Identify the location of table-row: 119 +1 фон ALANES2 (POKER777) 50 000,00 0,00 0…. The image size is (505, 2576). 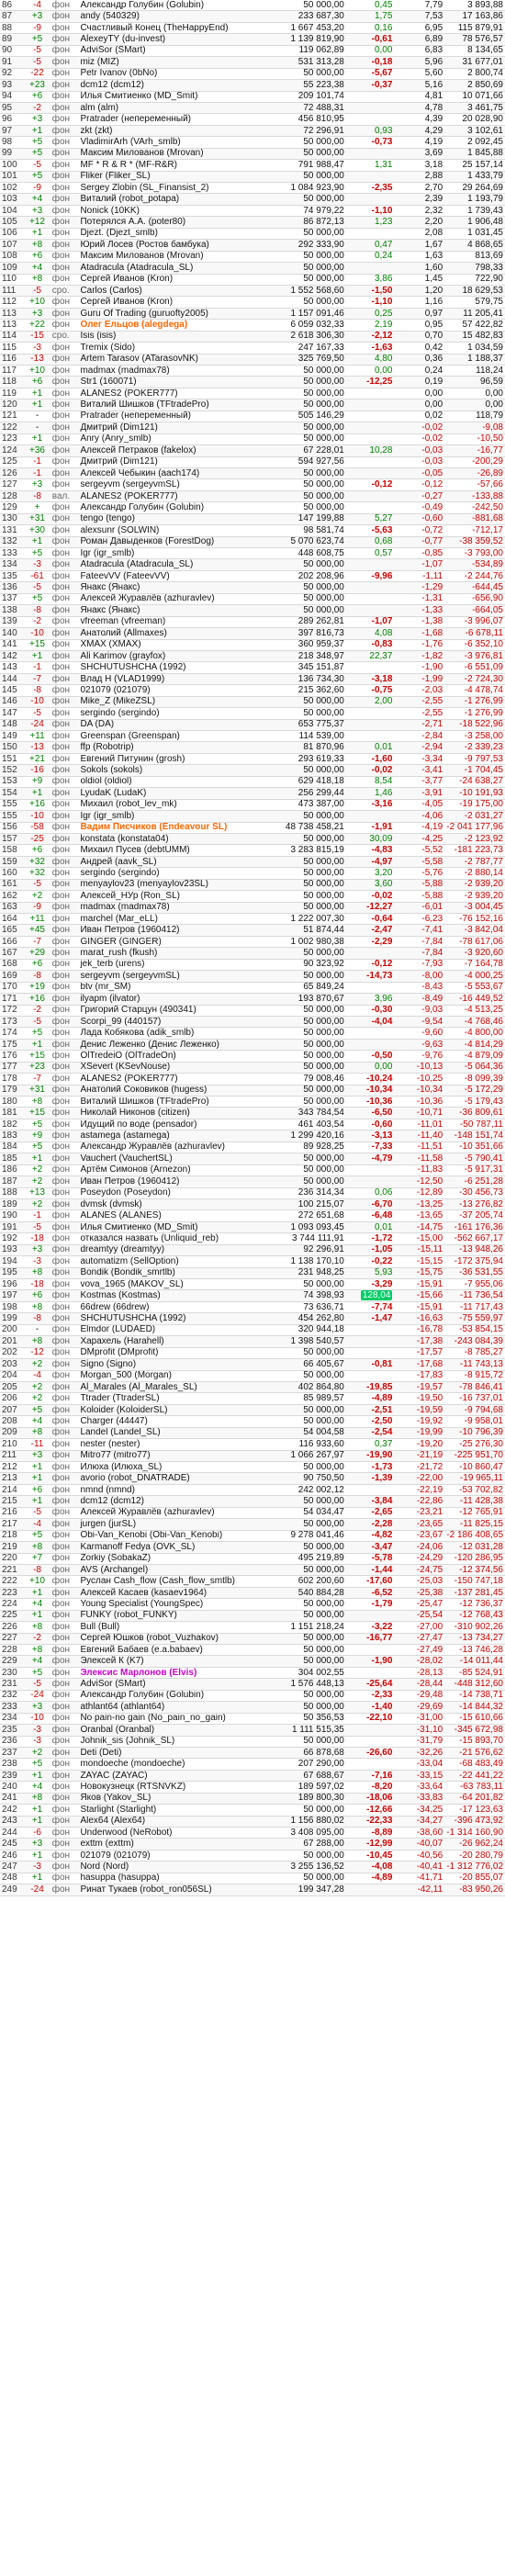
(252, 394).